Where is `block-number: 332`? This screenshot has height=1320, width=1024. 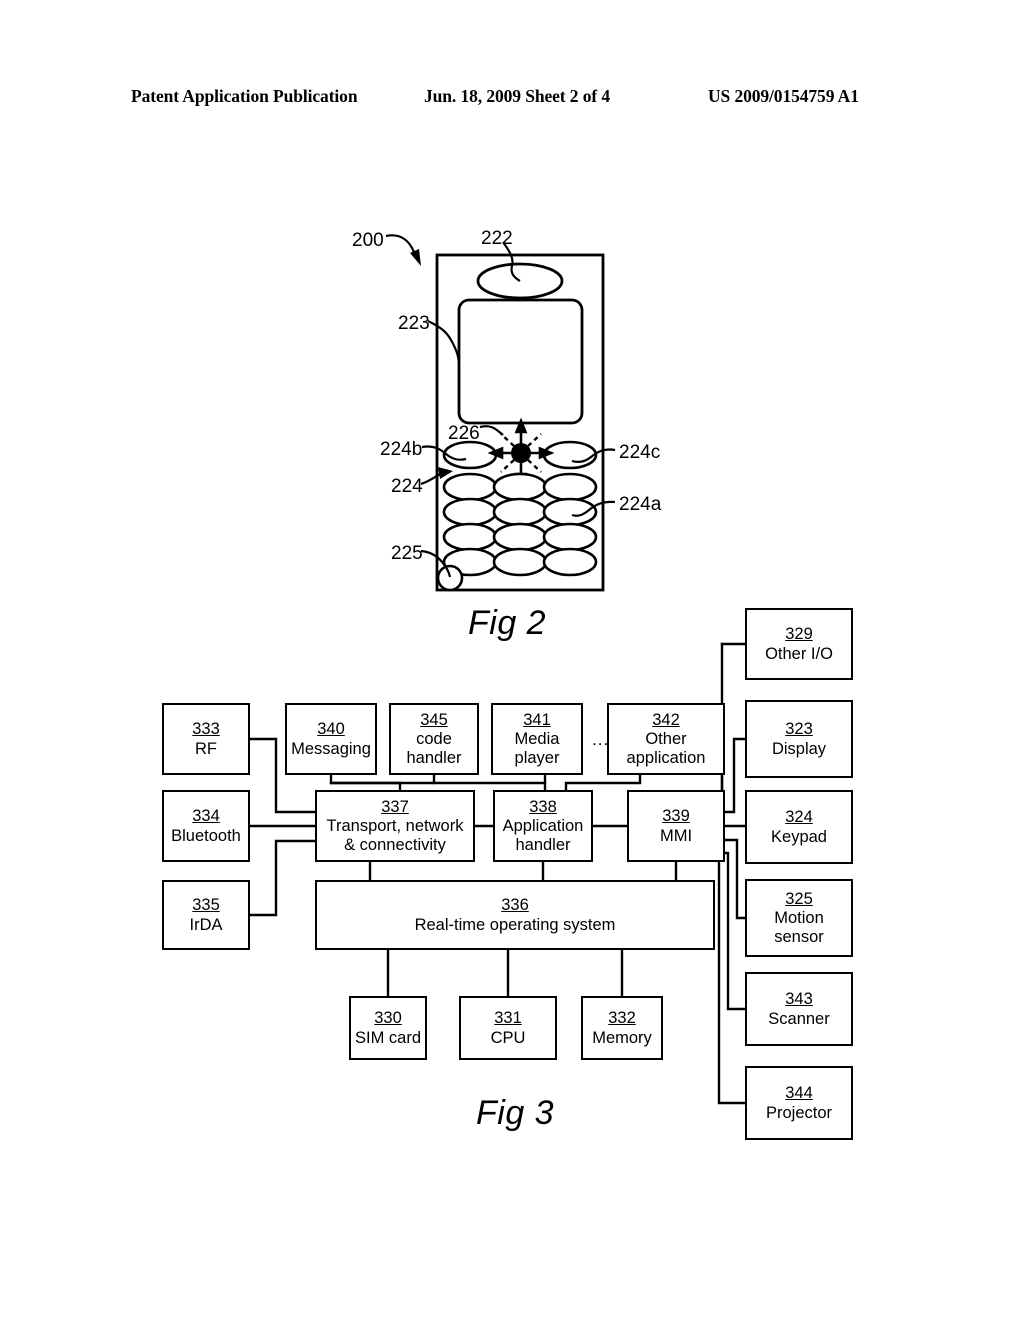 block-number: 332 is located at coordinates (622, 1018).